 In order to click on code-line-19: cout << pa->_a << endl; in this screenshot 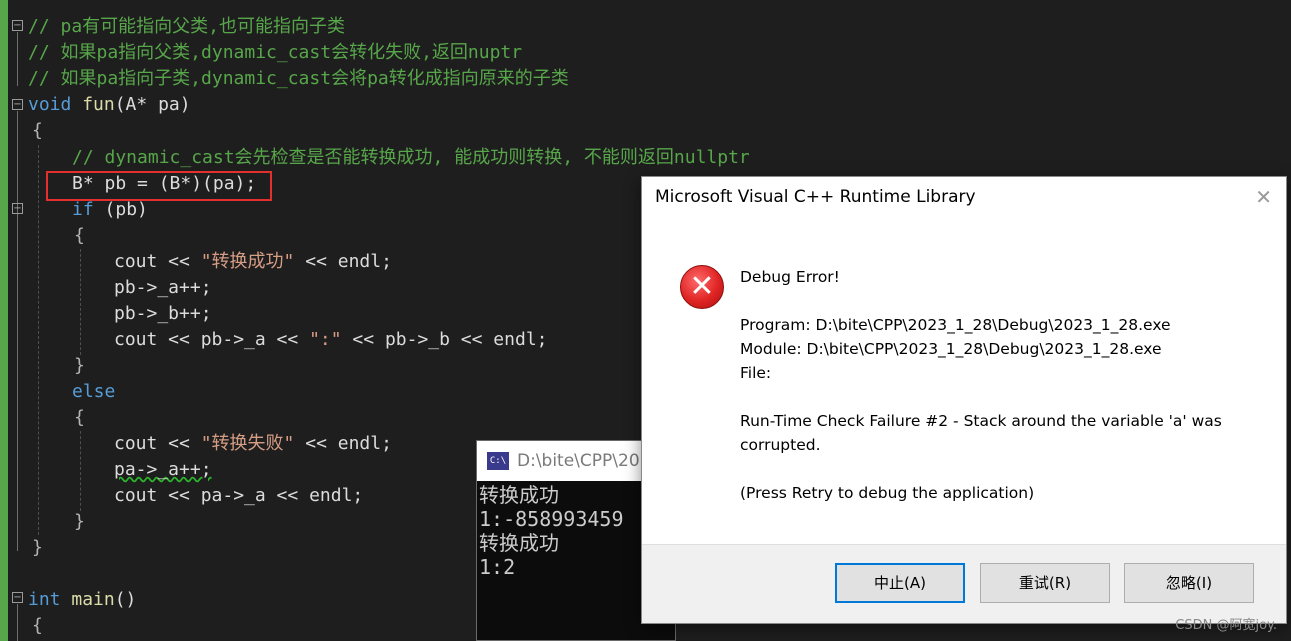, I will do `click(239, 495)`.